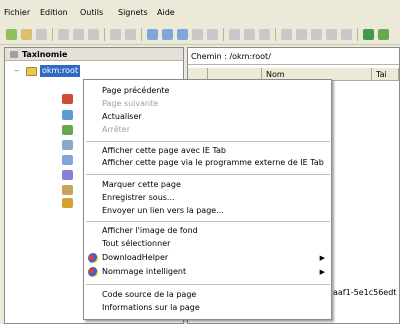 The width and height of the screenshot is (400, 324). What do you see at coordinates (368, 34) in the screenshot?
I see `refresh-icon` at bounding box center [368, 34].